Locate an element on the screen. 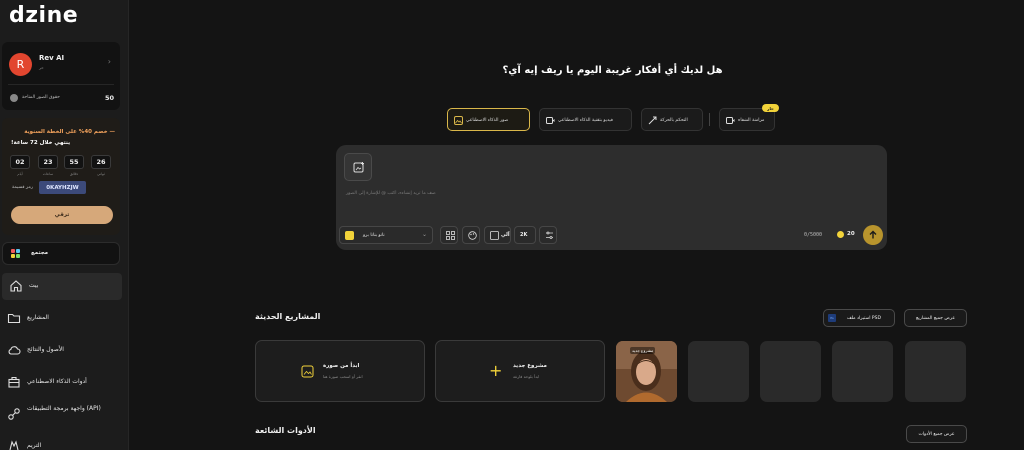 The height and width of the screenshot is (450, 1024). user-plan: حر is located at coordinates (41, 67).